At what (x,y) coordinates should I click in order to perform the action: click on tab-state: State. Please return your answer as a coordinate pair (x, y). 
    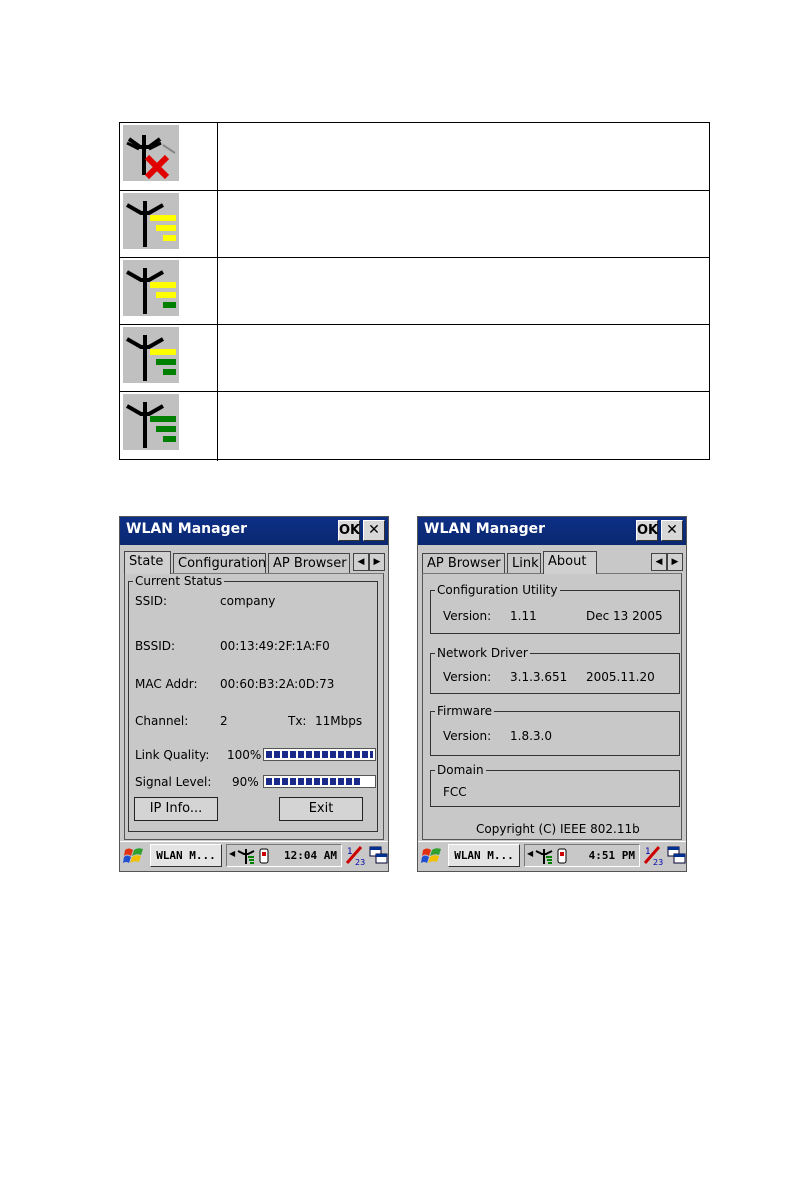
    Looking at the image, I should click on (147, 562).